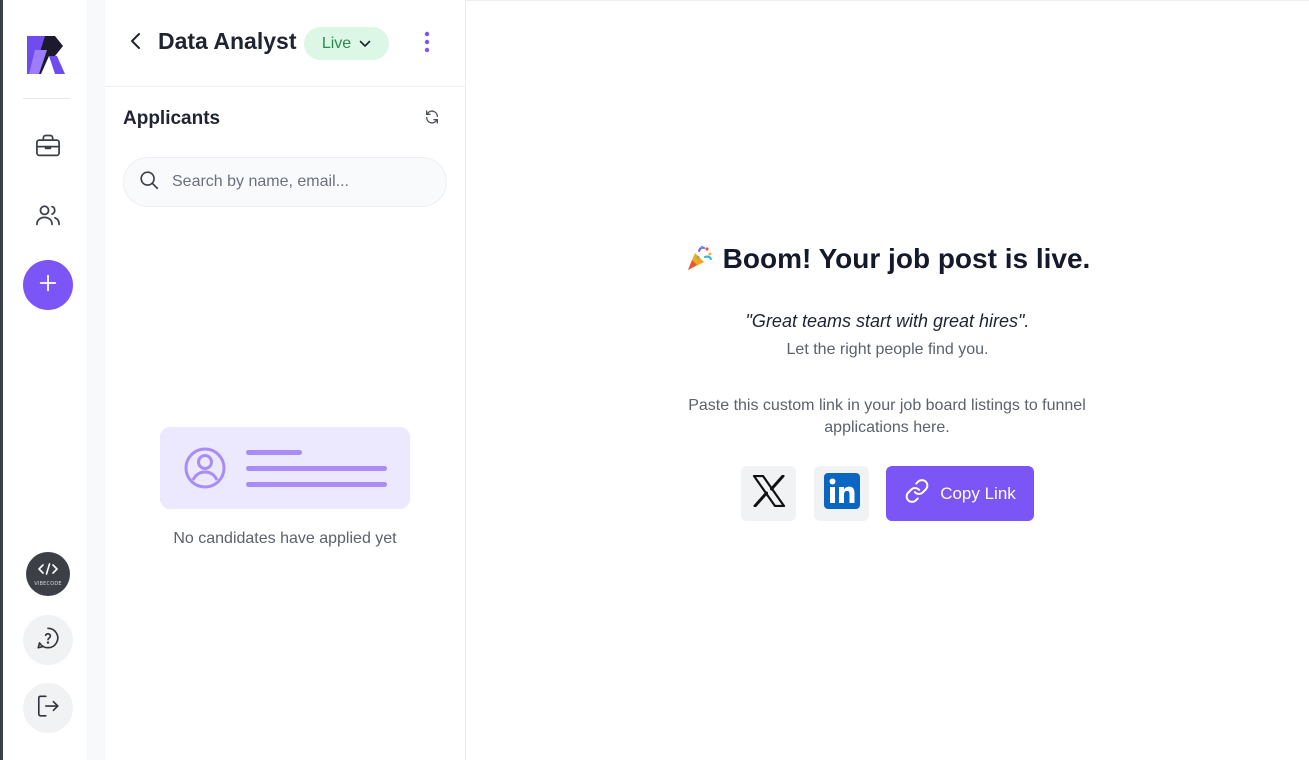 The width and height of the screenshot is (1309, 760). I want to click on x-logo-icon, so click(769, 493).